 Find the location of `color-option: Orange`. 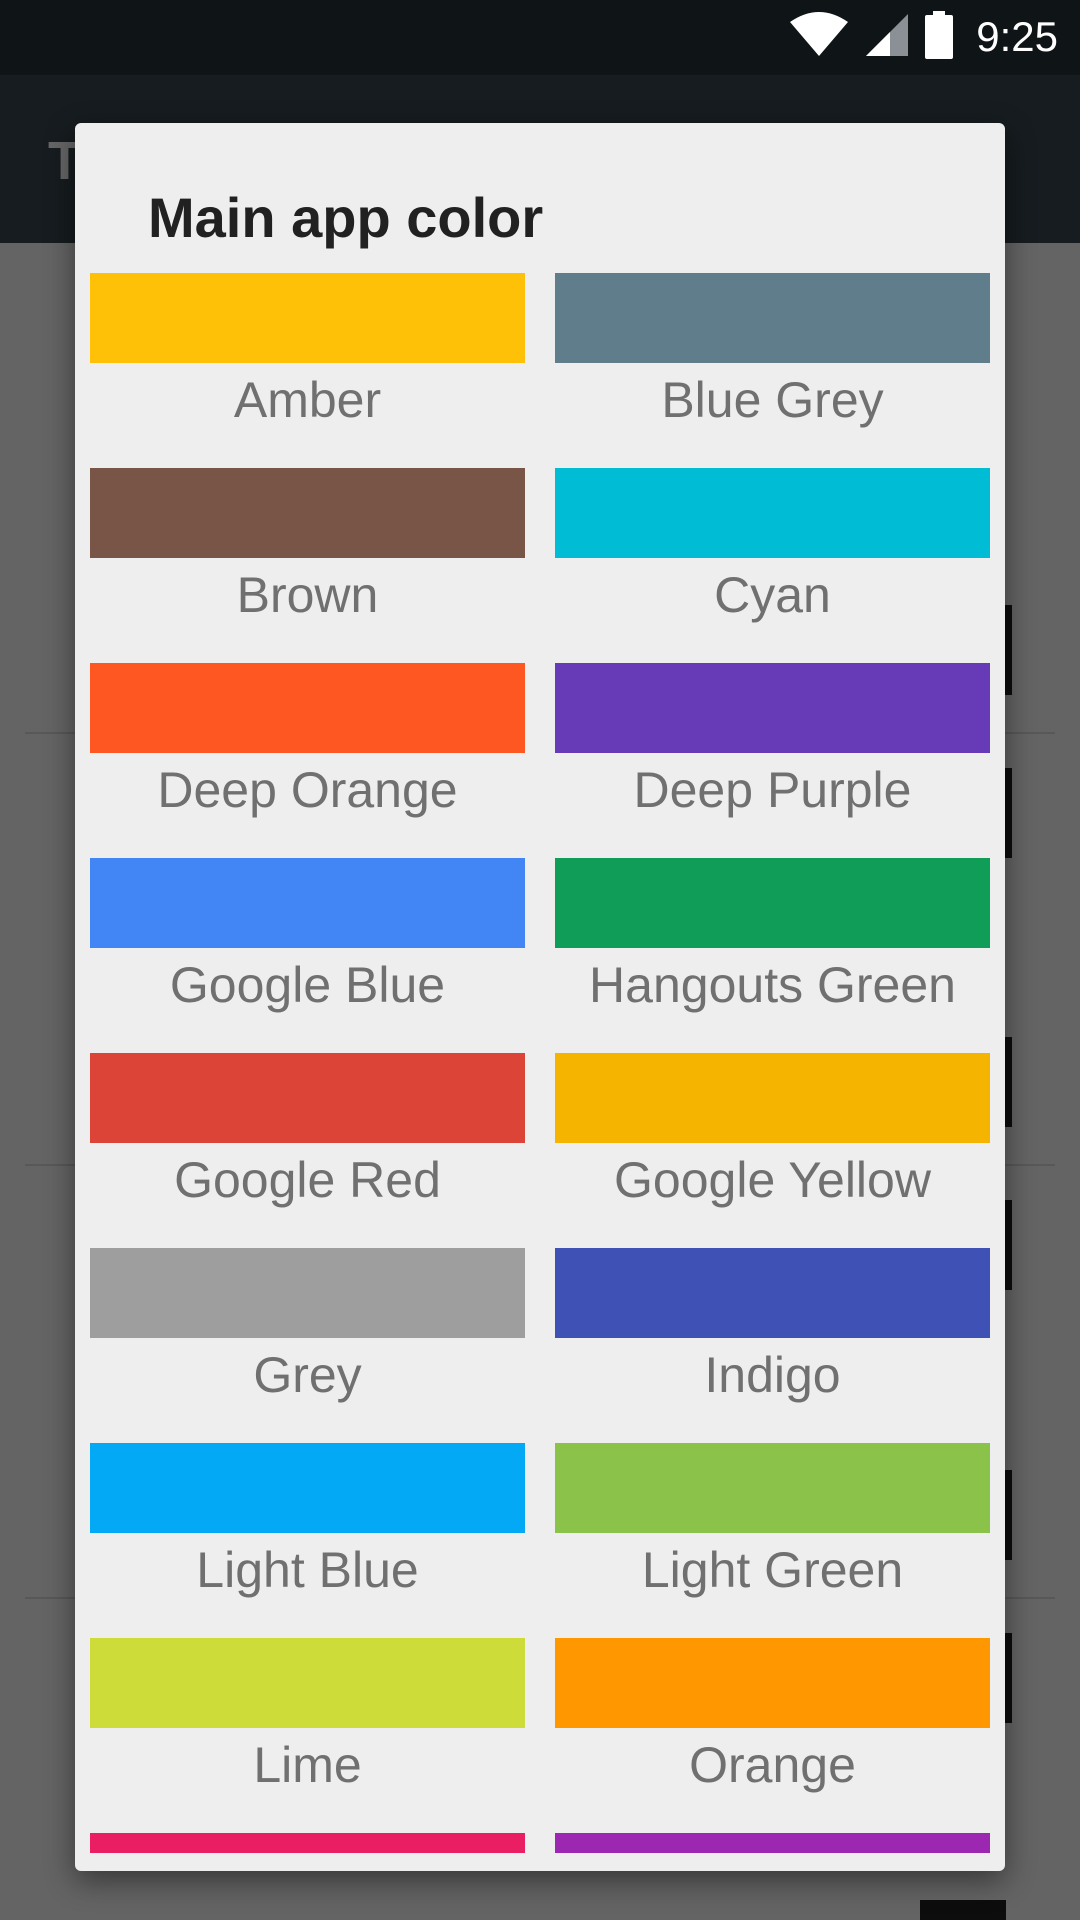

color-option: Orange is located at coordinates (772, 1728).